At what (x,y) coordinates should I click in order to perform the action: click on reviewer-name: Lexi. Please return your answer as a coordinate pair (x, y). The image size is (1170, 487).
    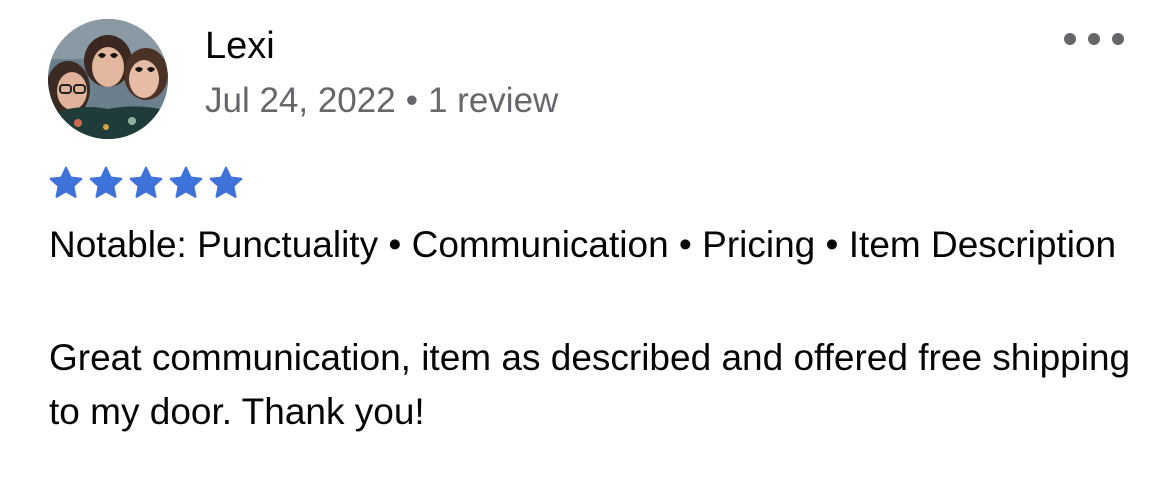
    Looking at the image, I should click on (240, 46).